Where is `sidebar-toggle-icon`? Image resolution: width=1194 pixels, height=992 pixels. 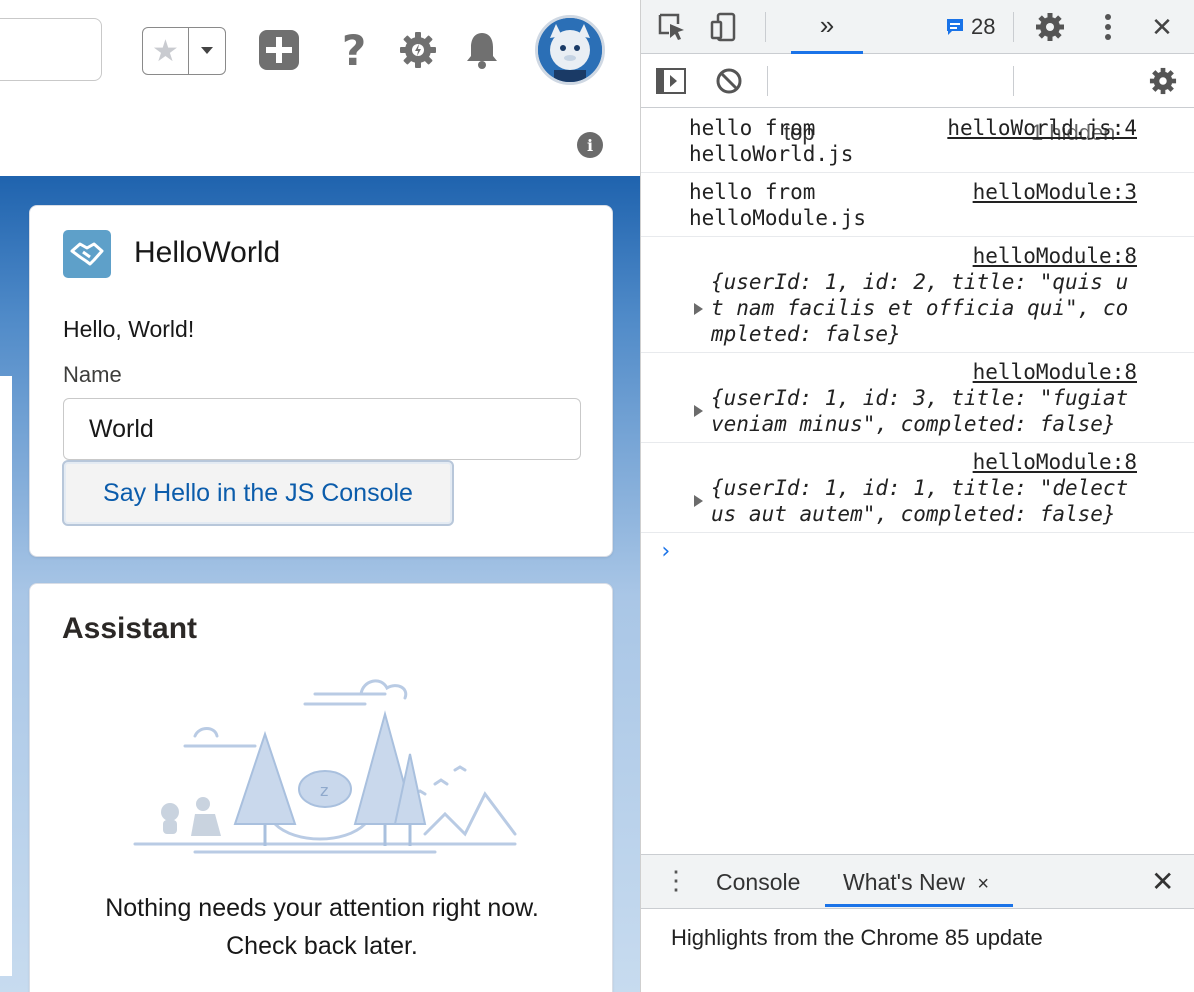 sidebar-toggle-icon is located at coordinates (671, 81).